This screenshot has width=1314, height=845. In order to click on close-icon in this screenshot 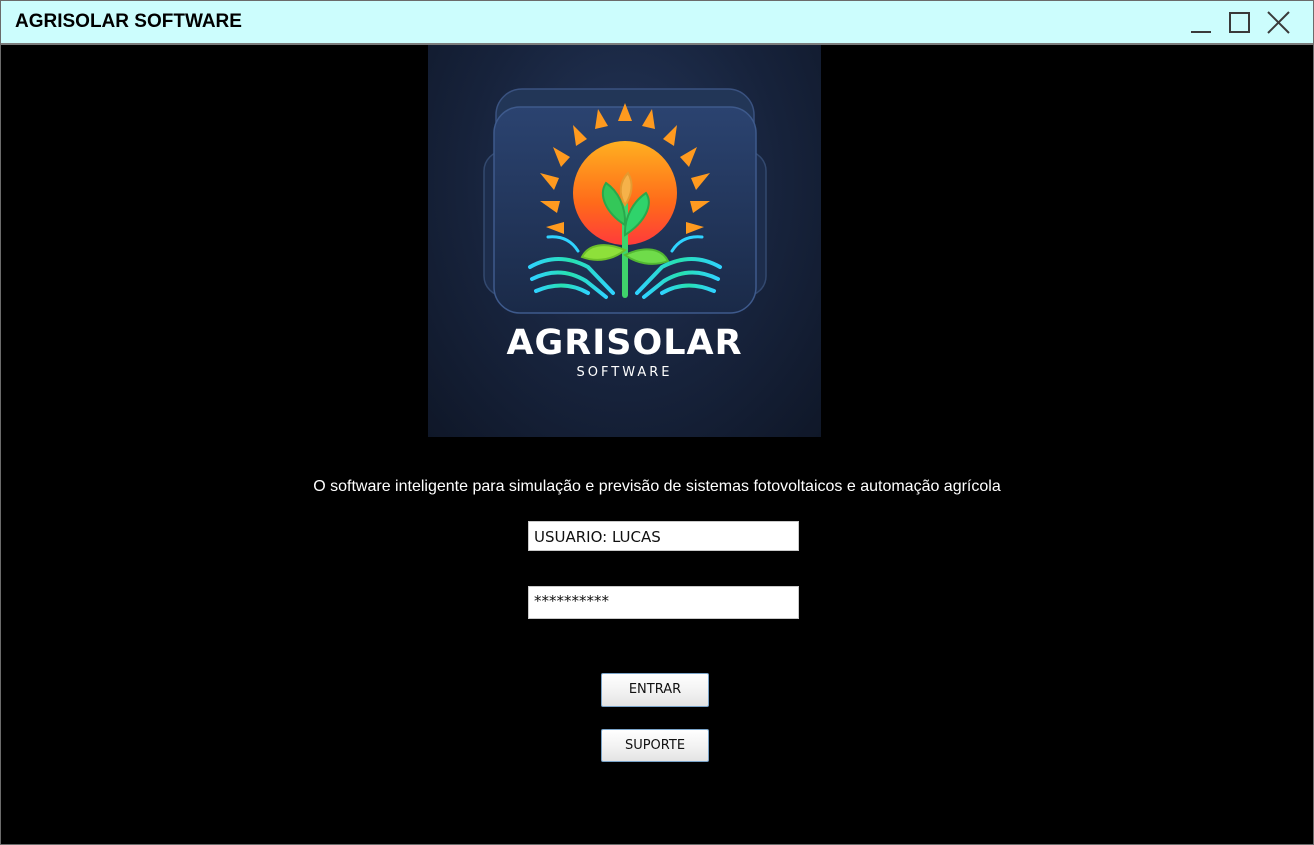, I will do `click(1278, 22)`.